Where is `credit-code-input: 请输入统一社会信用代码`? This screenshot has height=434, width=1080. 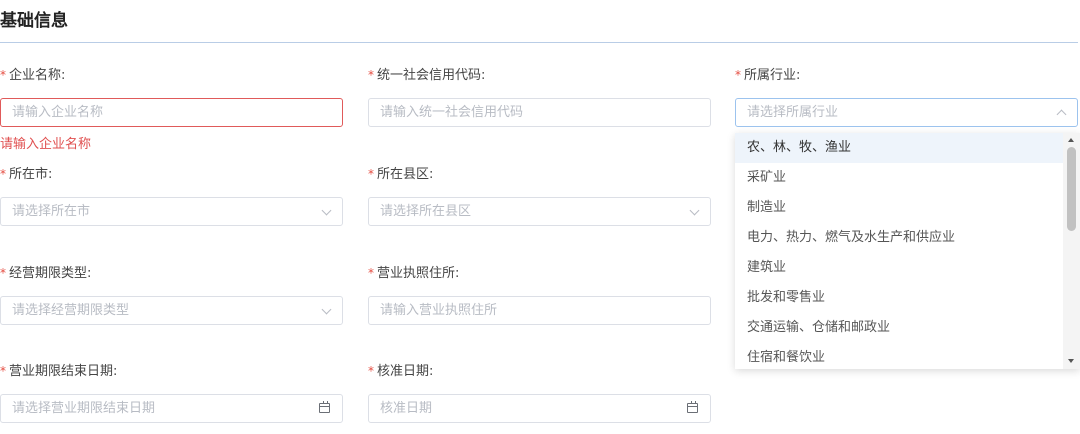 credit-code-input: 请输入统一社会信用代码 is located at coordinates (539, 112).